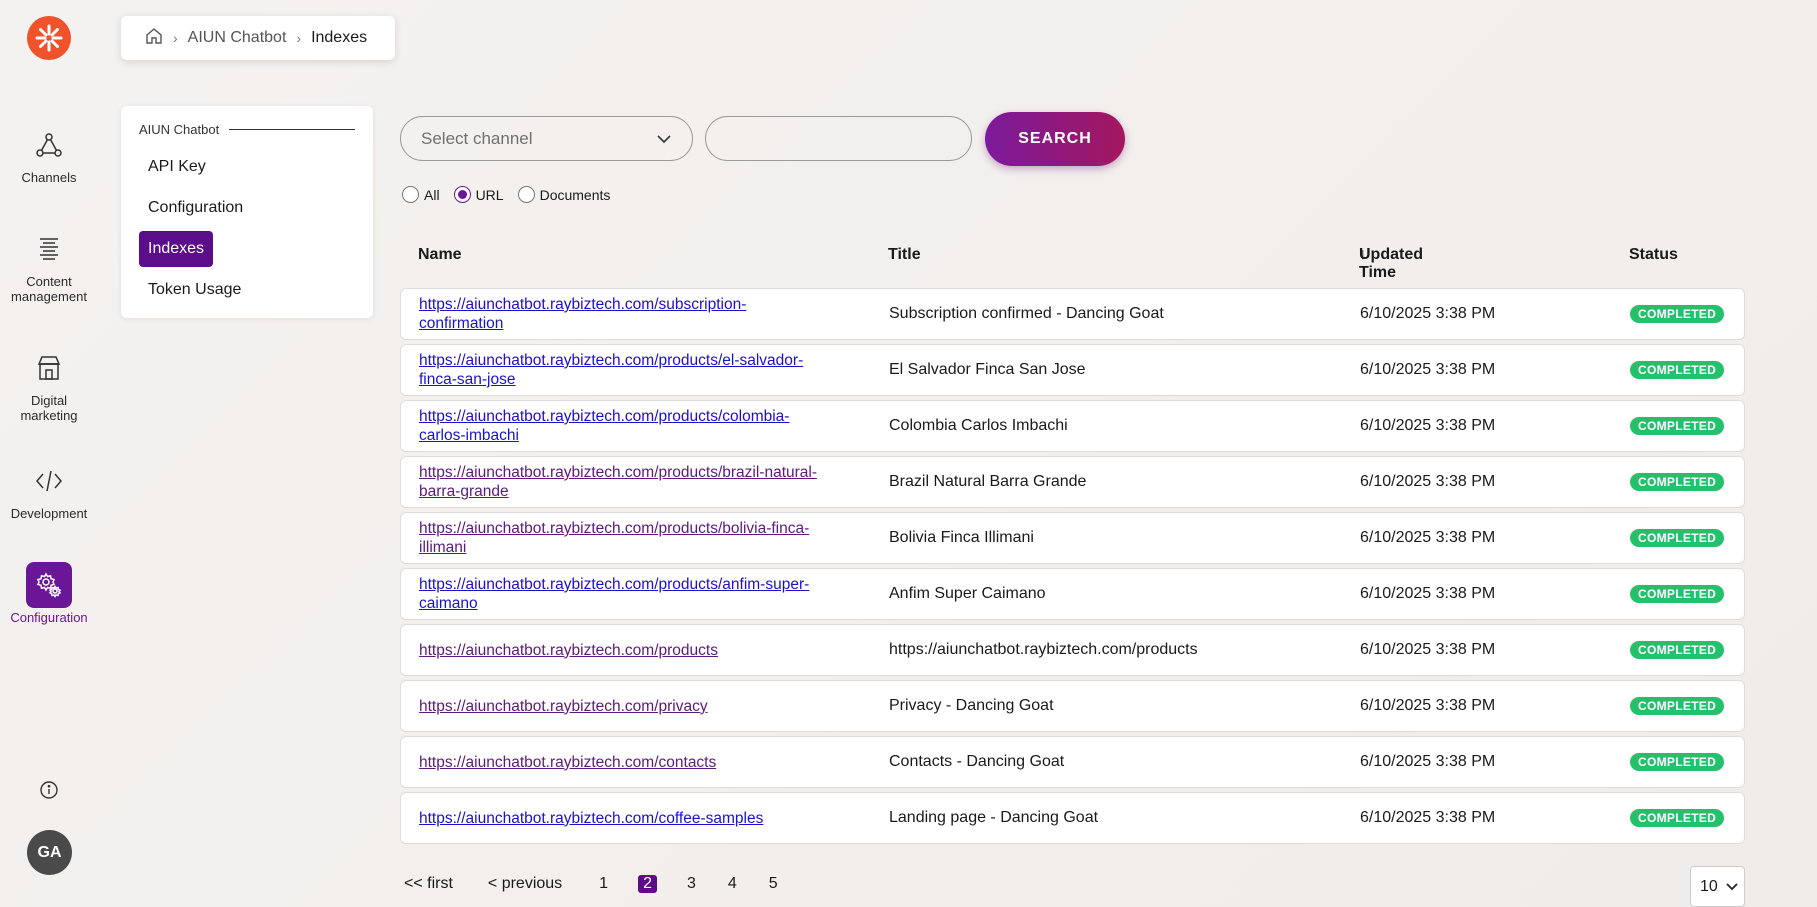  I want to click on rail-item-content-management: Content management, so click(49, 265).